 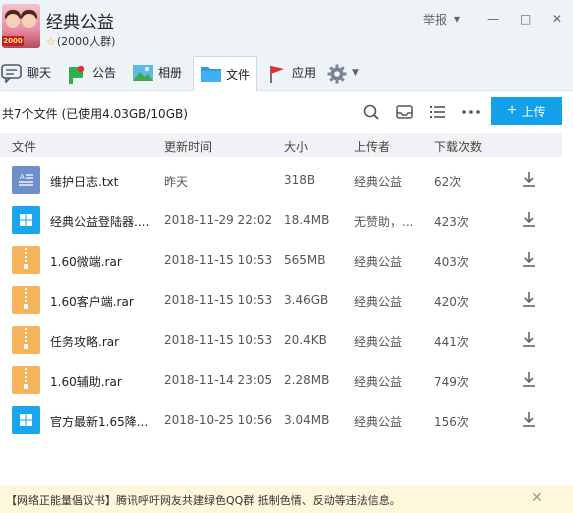 I want to click on plus-icon: +, so click(x=512, y=110).